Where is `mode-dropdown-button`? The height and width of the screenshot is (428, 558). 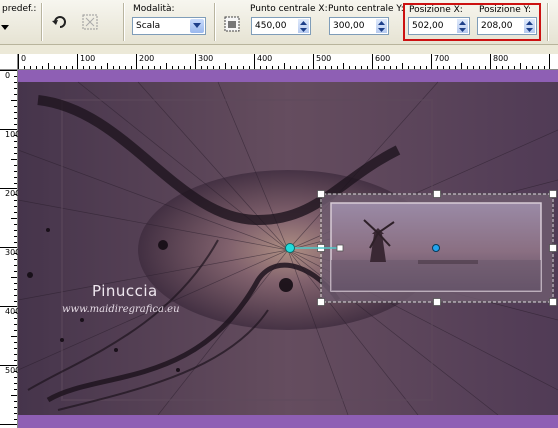
mode-dropdown-button is located at coordinates (197, 26).